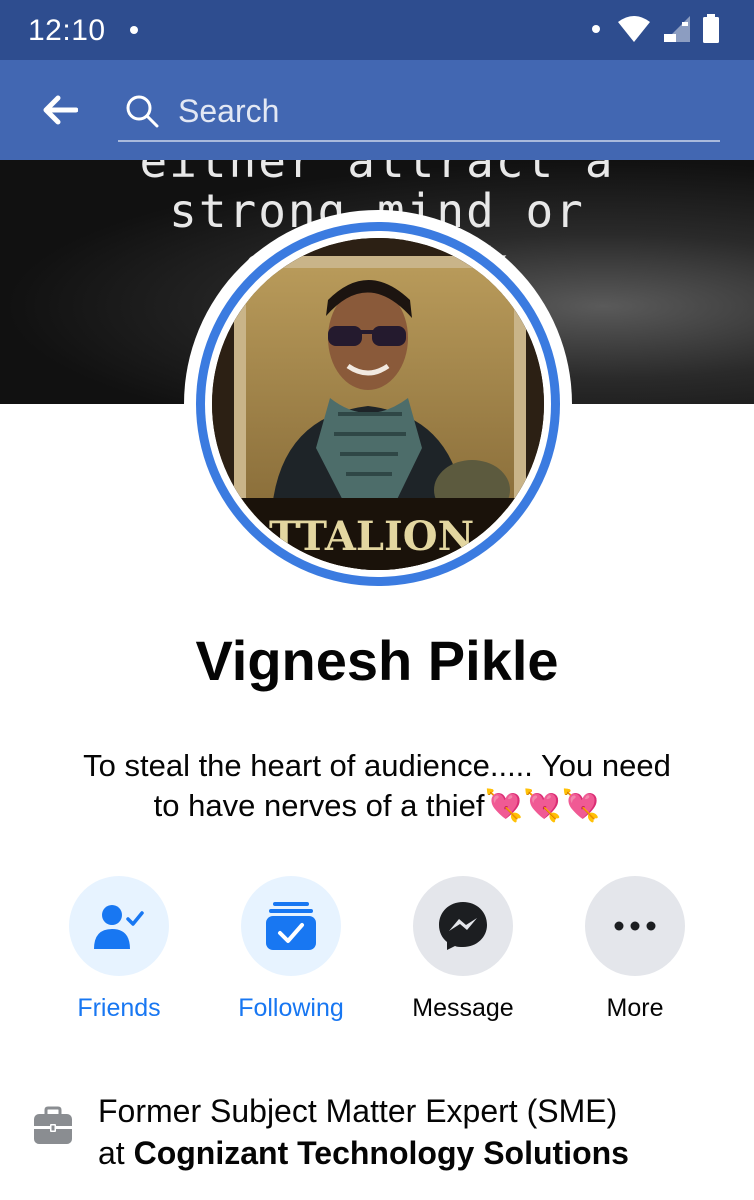 The width and height of the screenshot is (754, 1200). I want to click on more-button: More, so click(635, 949).